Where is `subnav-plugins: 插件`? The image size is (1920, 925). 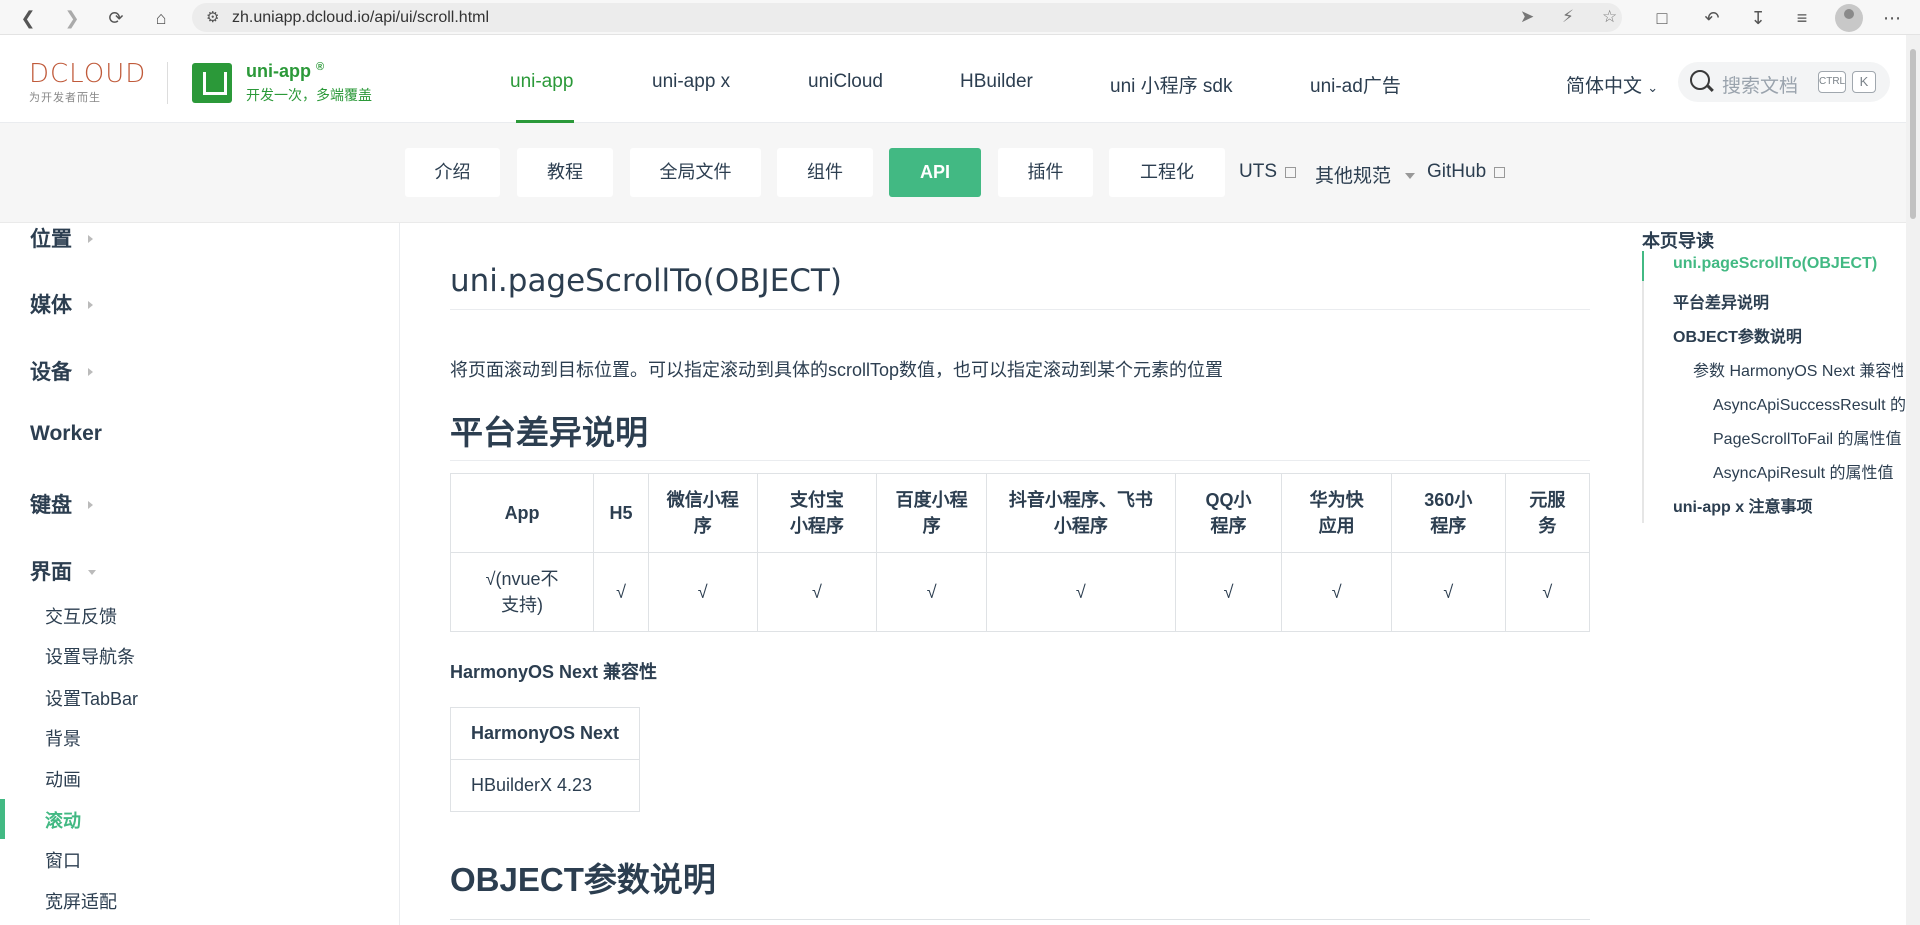
subnav-plugins: 插件 is located at coordinates (1045, 172).